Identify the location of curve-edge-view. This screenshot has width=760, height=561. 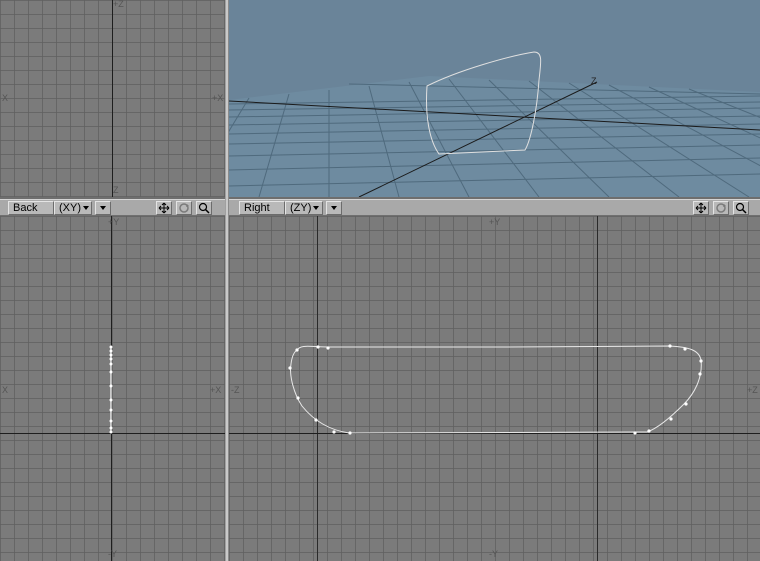
(111, 389).